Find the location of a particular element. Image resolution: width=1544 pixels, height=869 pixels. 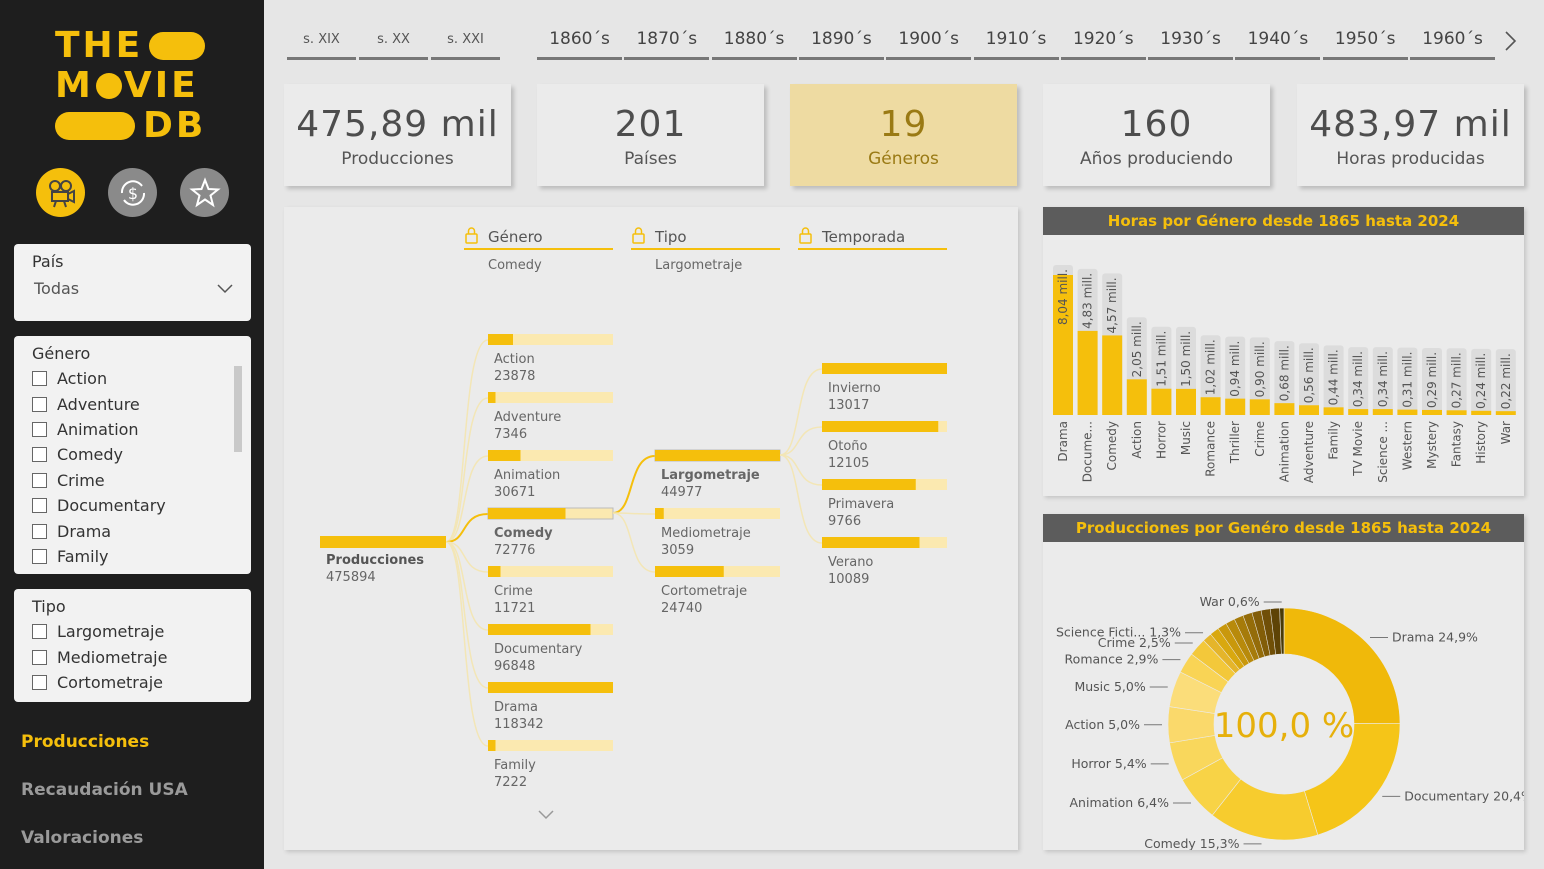

tree-node: Comedy 72776 is located at coordinates (550, 532).